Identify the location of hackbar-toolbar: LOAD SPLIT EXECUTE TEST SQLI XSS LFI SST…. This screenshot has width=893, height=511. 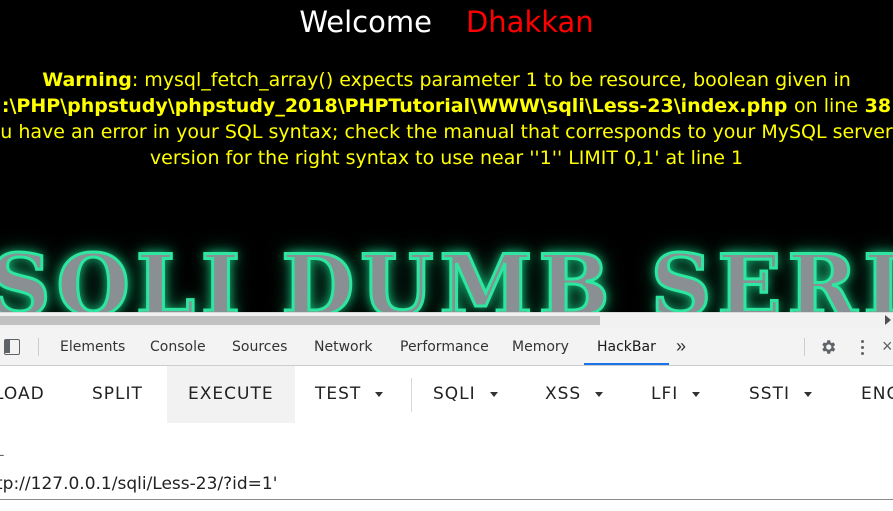
(446, 394).